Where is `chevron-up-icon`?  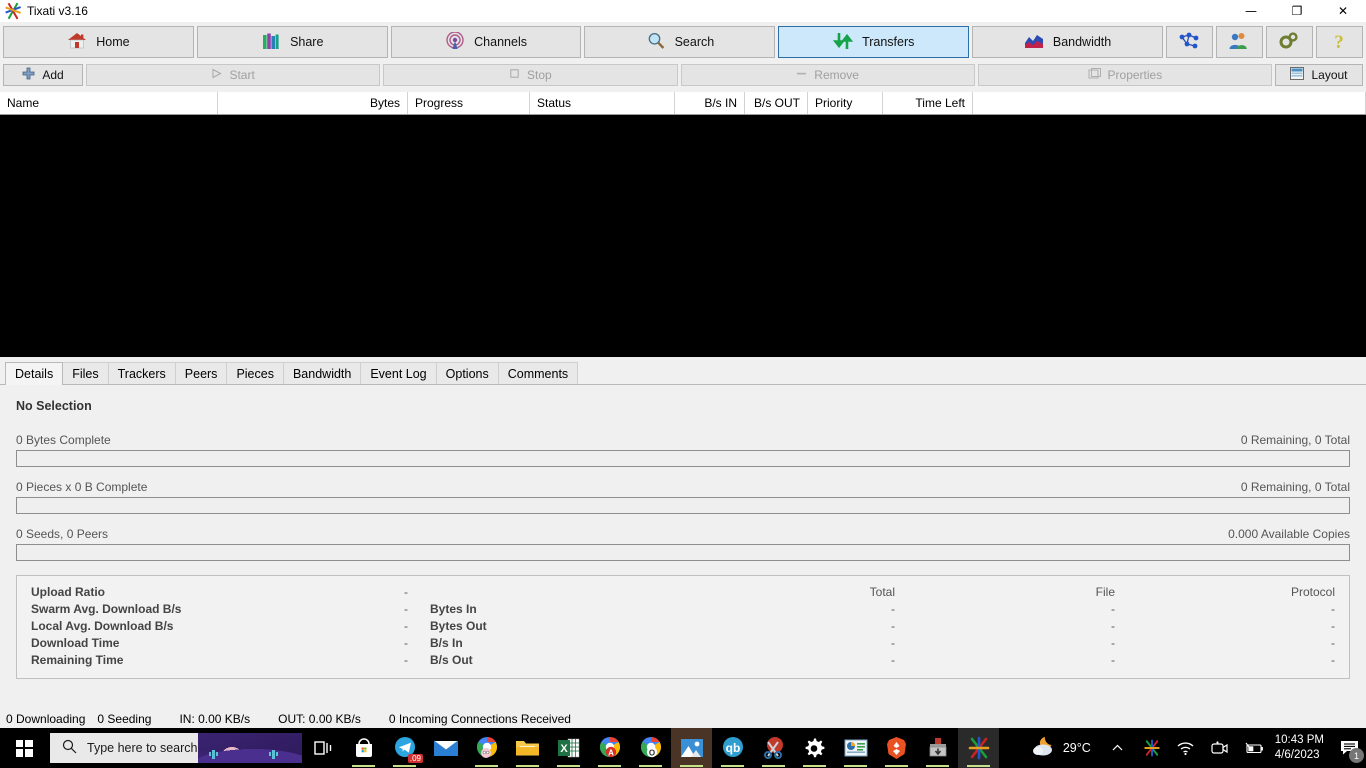
chevron-up-icon is located at coordinates (1118, 748).